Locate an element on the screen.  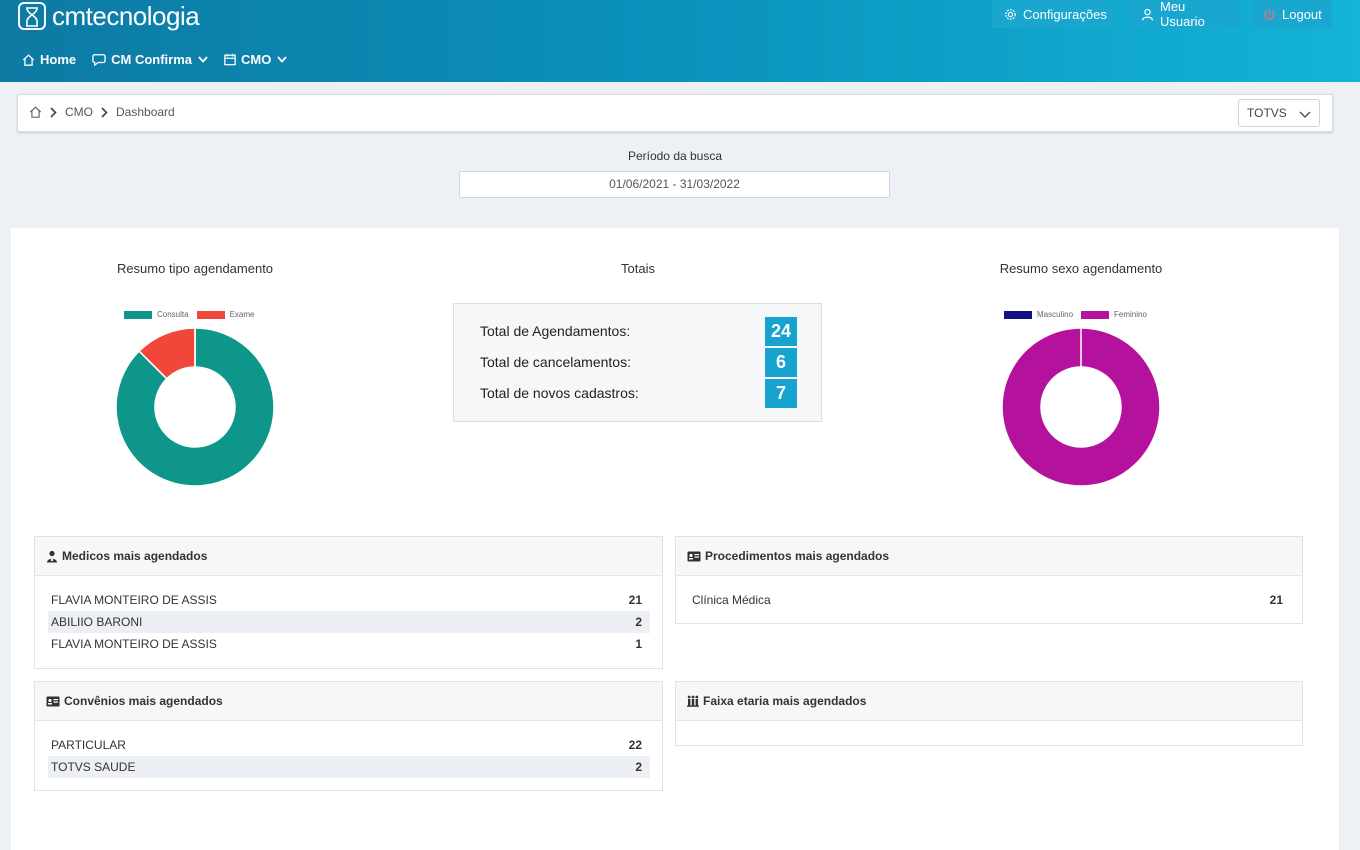
user-button: Meu Usuario is located at coordinates (1185, 14).